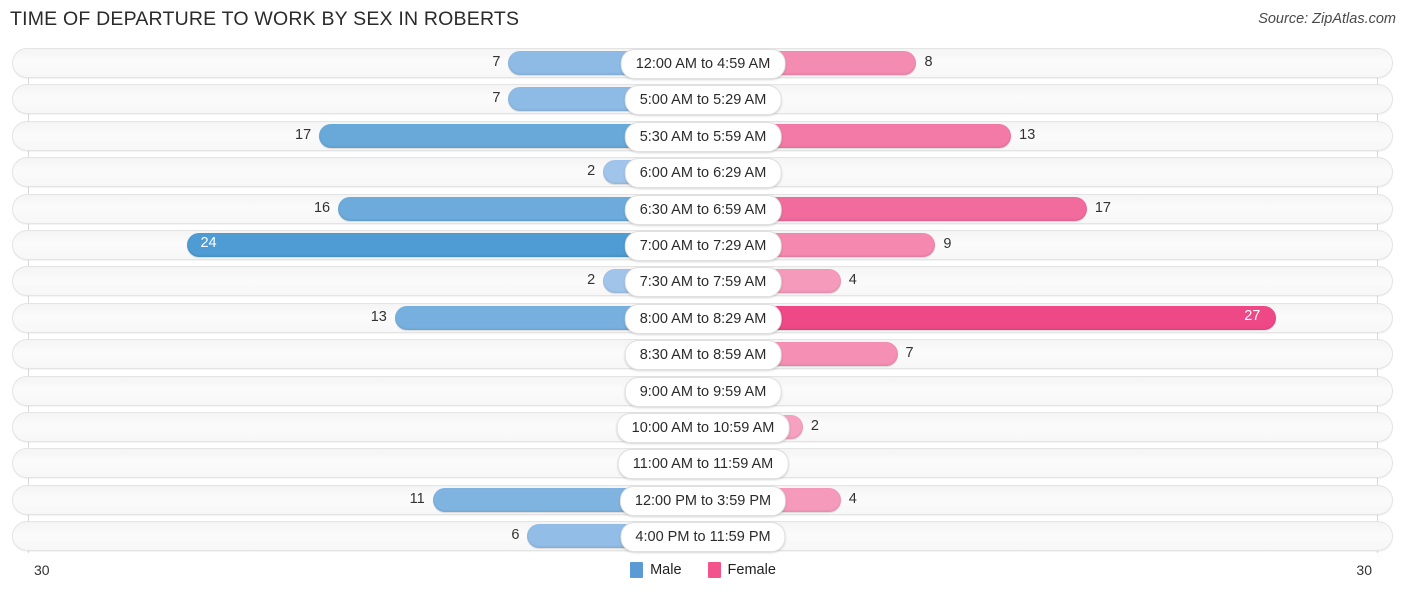 The image size is (1406, 594). I want to click on chart-row: 7 8 12:00 AM to 4:59 AM, so click(703, 63).